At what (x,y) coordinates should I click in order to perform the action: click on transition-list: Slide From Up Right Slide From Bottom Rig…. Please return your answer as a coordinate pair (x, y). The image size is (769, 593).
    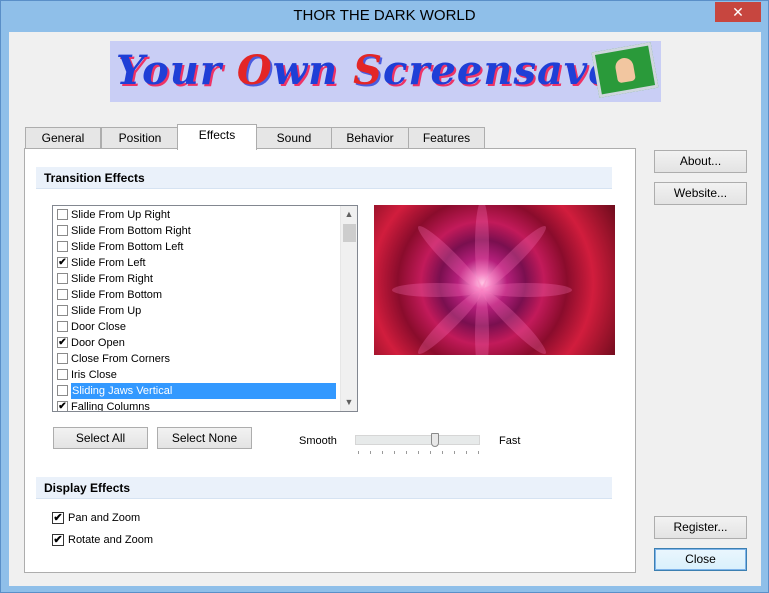
    Looking at the image, I should click on (205, 308).